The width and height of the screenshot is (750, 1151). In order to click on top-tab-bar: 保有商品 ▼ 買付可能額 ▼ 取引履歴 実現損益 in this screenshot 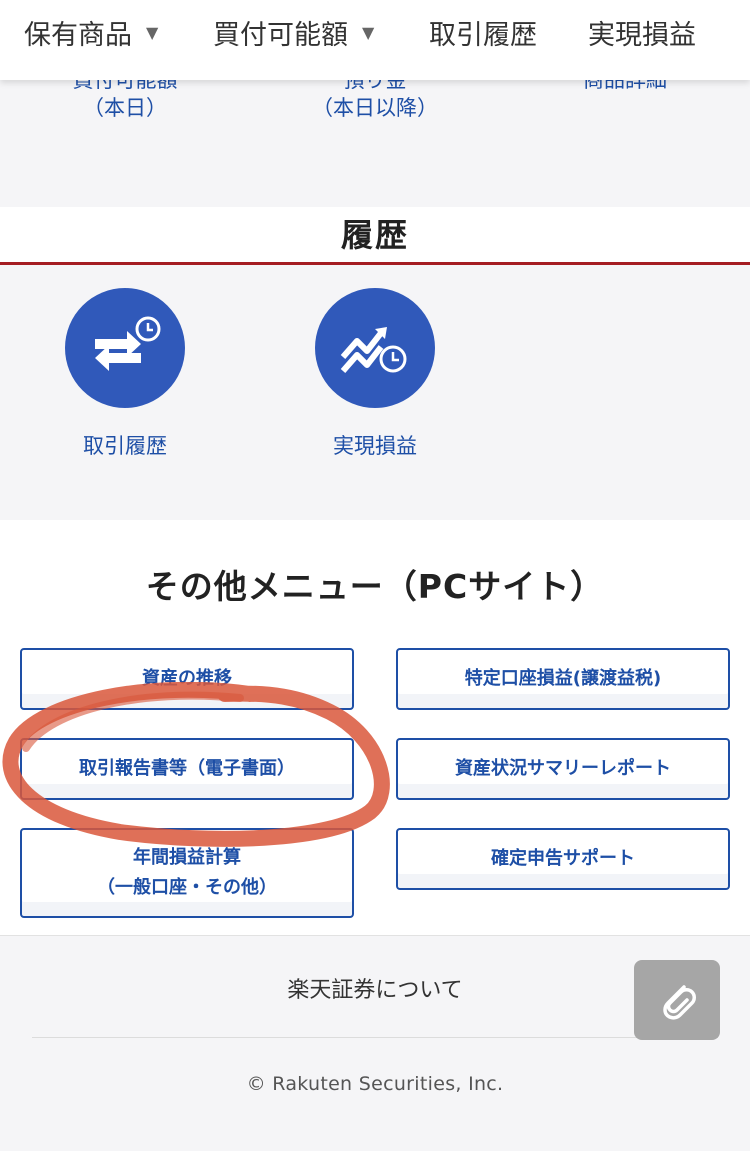, I will do `click(375, 40)`.